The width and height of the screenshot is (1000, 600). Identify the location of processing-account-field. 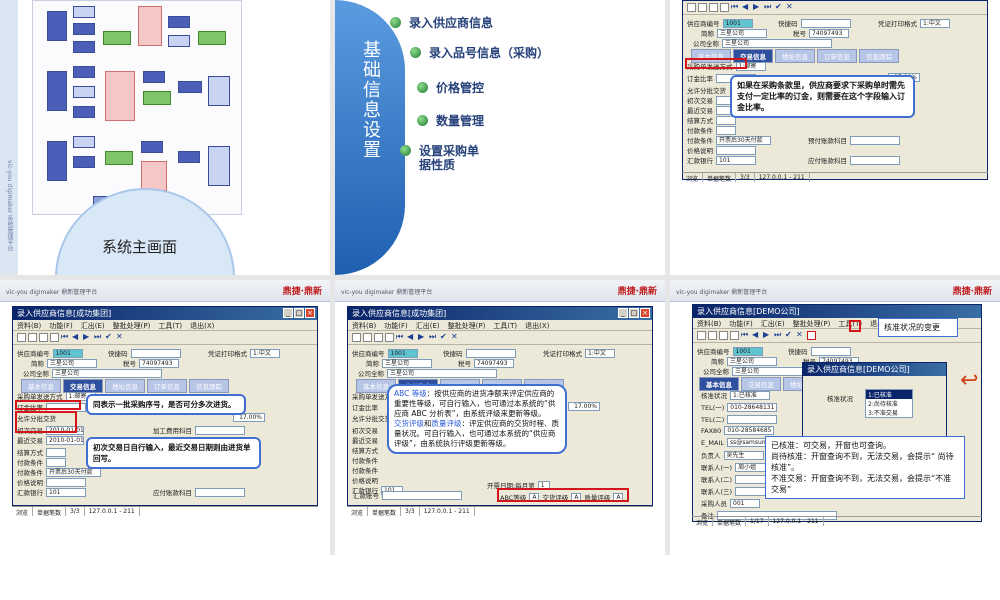
(220, 430).